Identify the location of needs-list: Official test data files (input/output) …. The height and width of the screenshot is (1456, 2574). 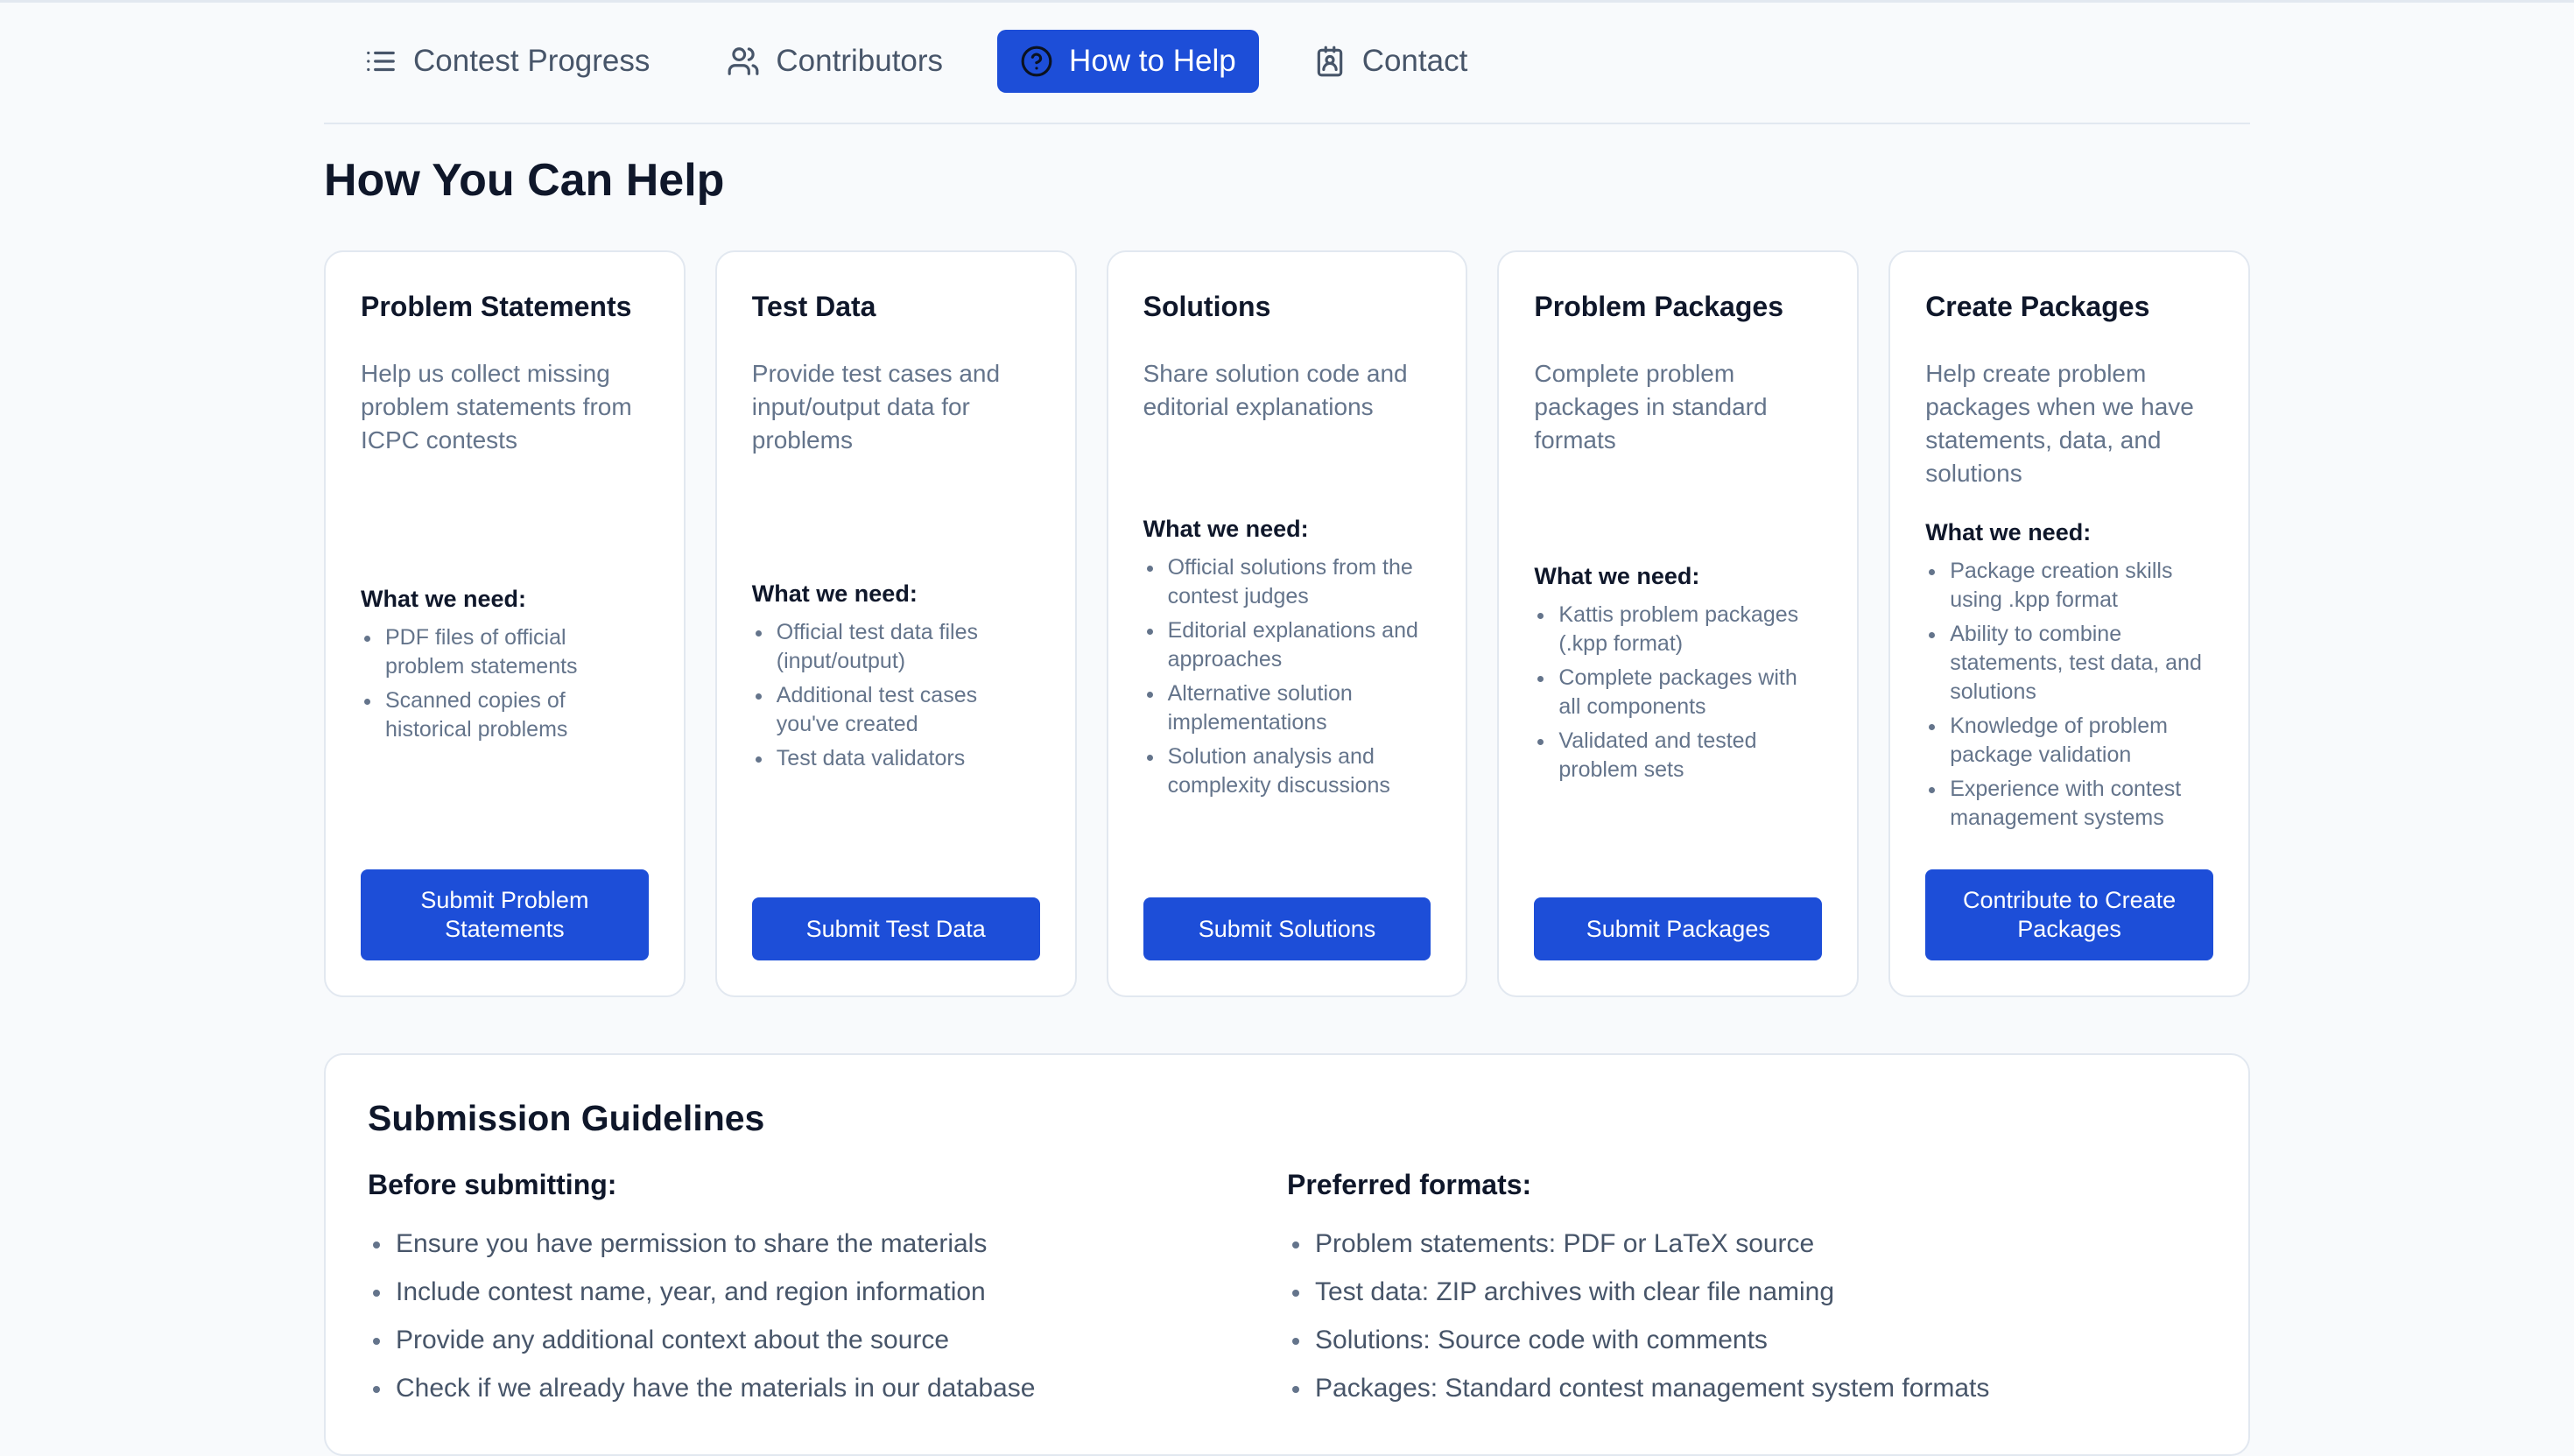
(896, 695).